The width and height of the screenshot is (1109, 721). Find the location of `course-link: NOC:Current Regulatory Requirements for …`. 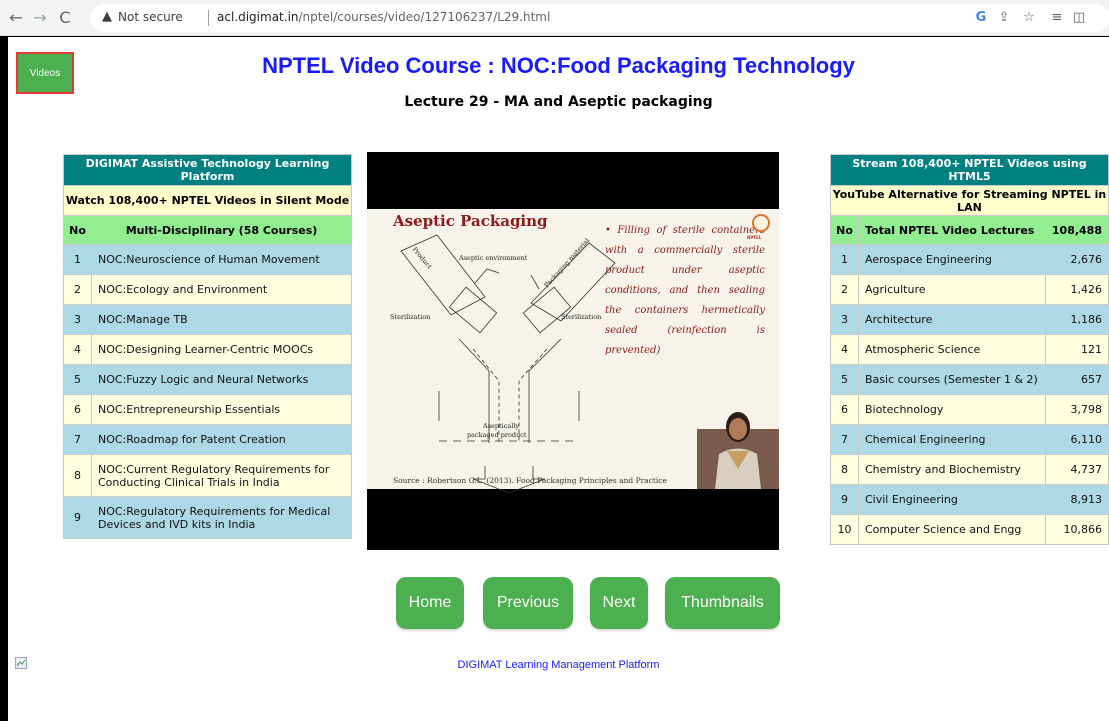

course-link: NOC:Current Regulatory Requirements for … is located at coordinates (221, 475).